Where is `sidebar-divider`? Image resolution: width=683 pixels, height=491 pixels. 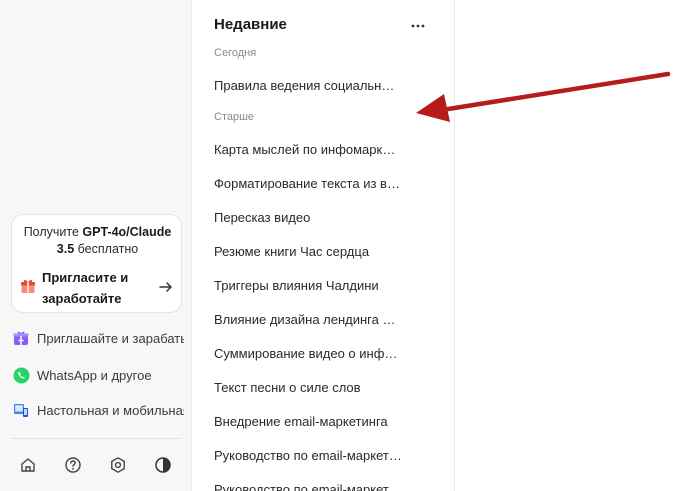
sidebar-divider is located at coordinates (96, 438).